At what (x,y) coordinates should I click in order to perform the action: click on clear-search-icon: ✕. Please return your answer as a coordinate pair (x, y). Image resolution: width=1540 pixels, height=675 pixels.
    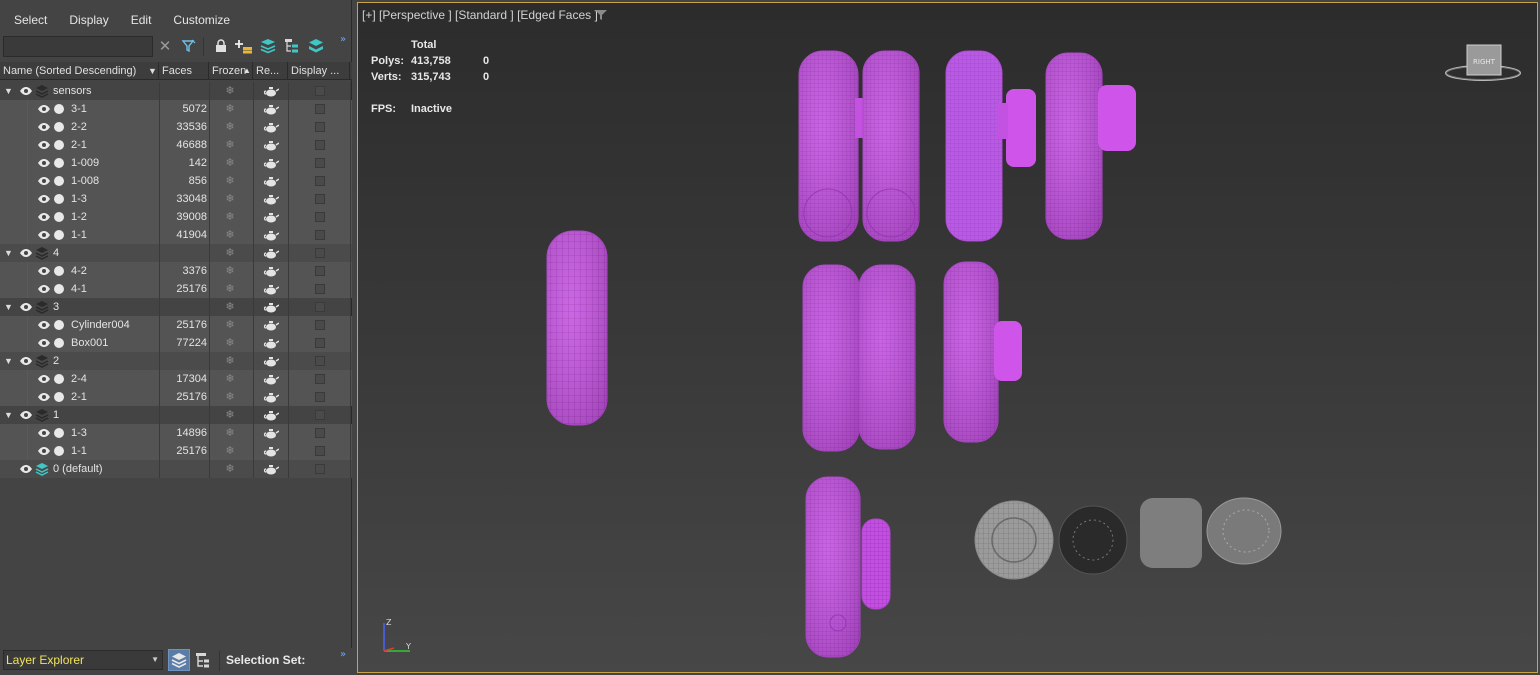
    Looking at the image, I should click on (165, 46).